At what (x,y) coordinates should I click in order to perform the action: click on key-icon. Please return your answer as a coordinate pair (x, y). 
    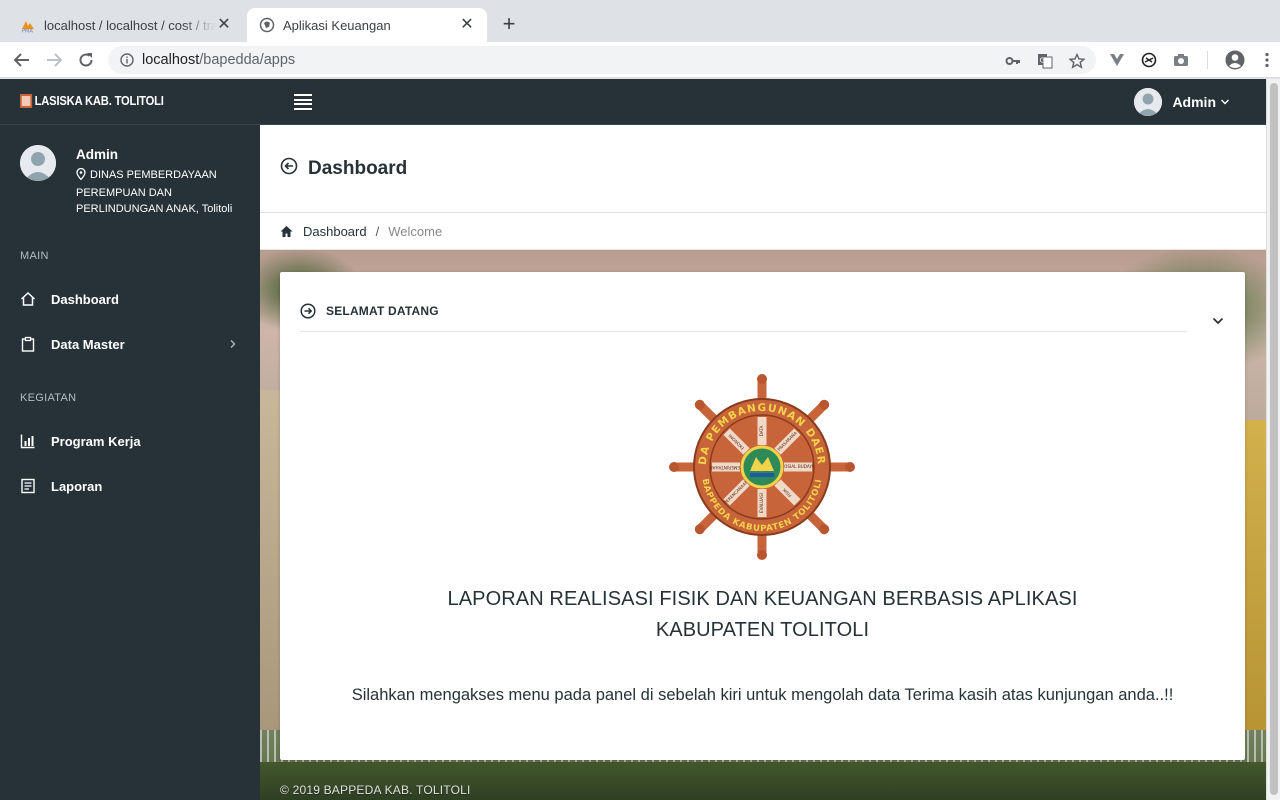
    Looking at the image, I should click on (1013, 61).